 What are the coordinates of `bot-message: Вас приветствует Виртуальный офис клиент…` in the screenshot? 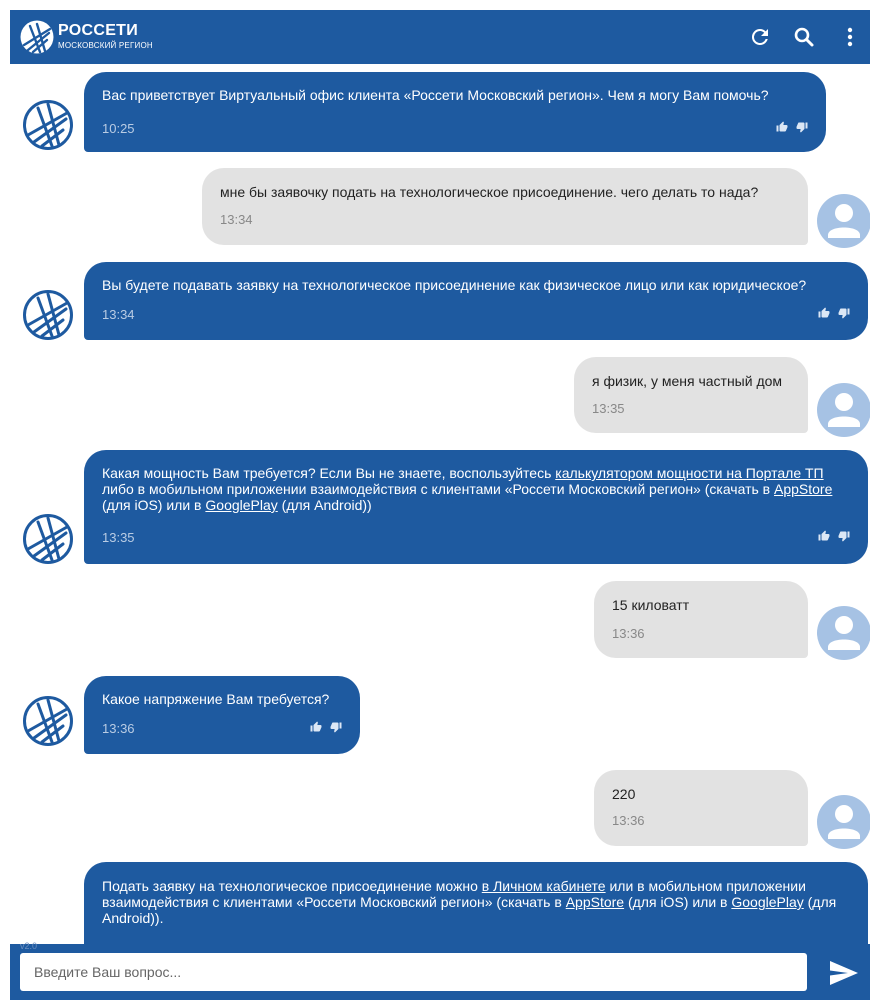 It's located at (455, 112).